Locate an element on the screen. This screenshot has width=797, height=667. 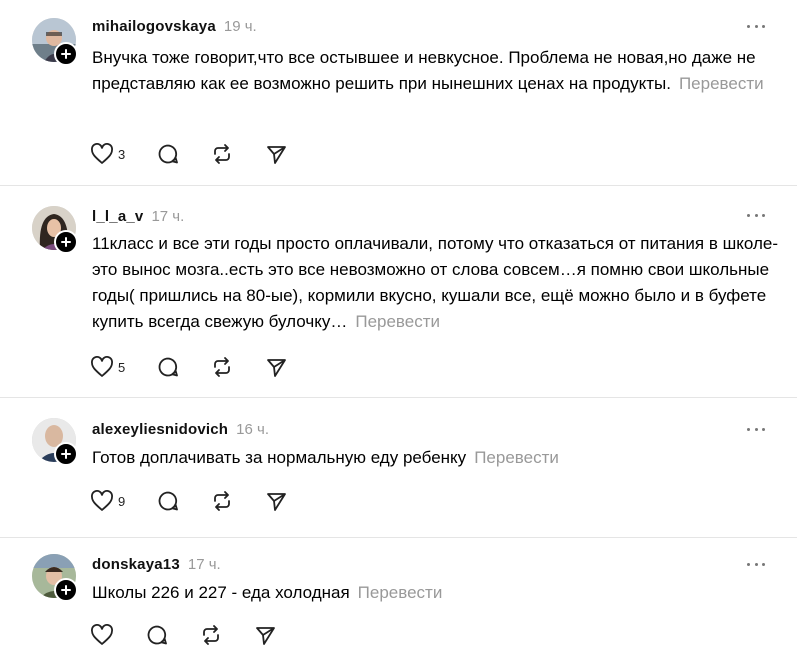
like-count: 9 is located at coordinates (122, 501).